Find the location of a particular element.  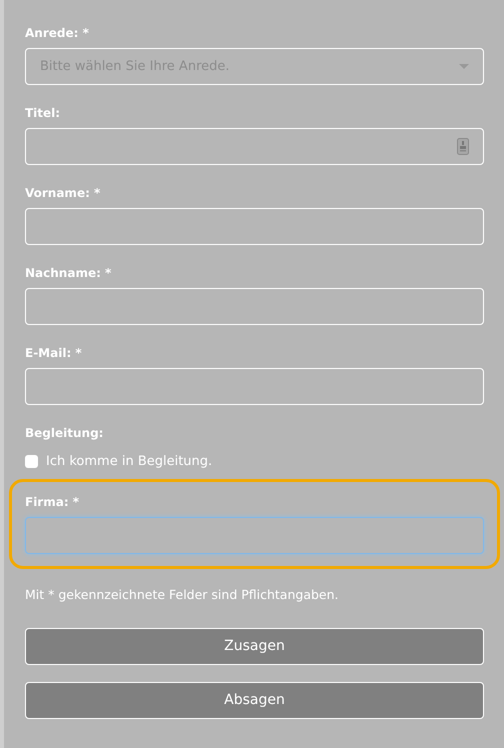

field-label: Anrede: * is located at coordinates (57, 33).